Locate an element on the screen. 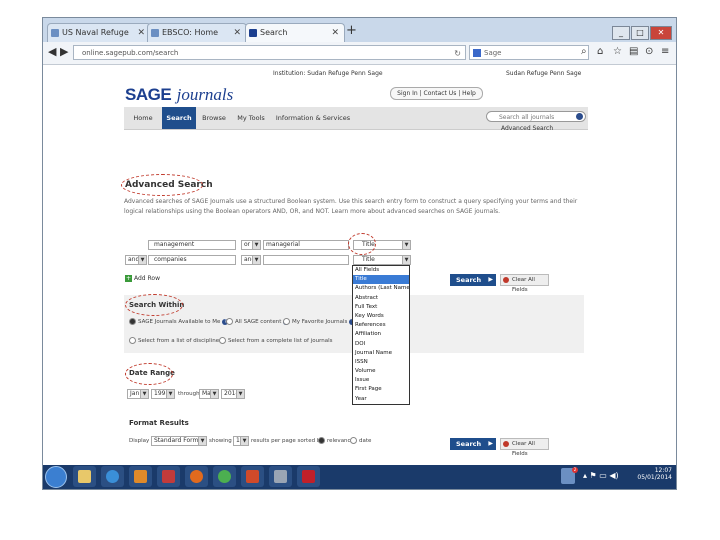  nav-search: Search is located at coordinates (179, 118).